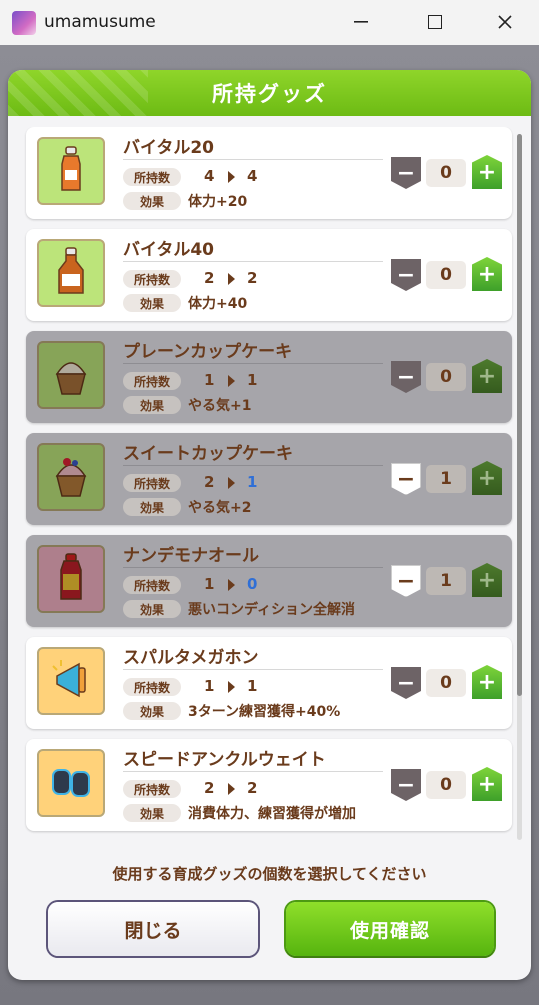  I want to click on goods-name: プレーンカップケーキ, so click(208, 352).